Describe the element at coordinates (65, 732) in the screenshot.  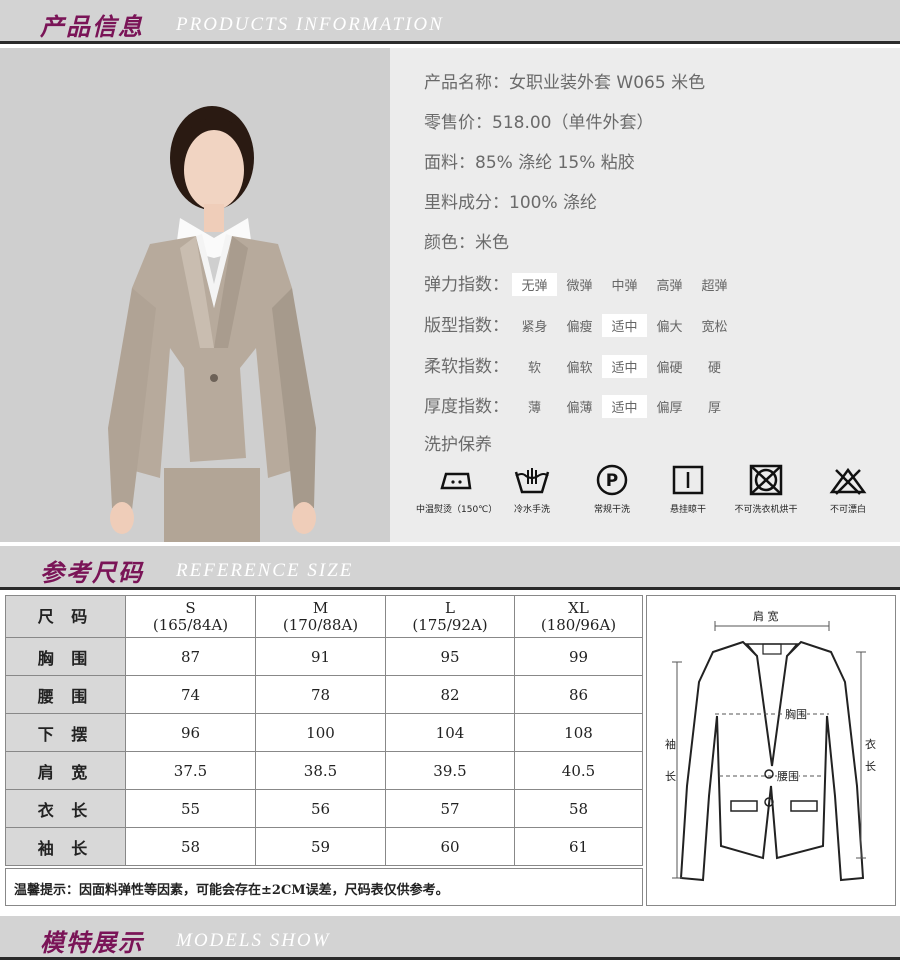
I see `row-header: 下 摆` at that location.